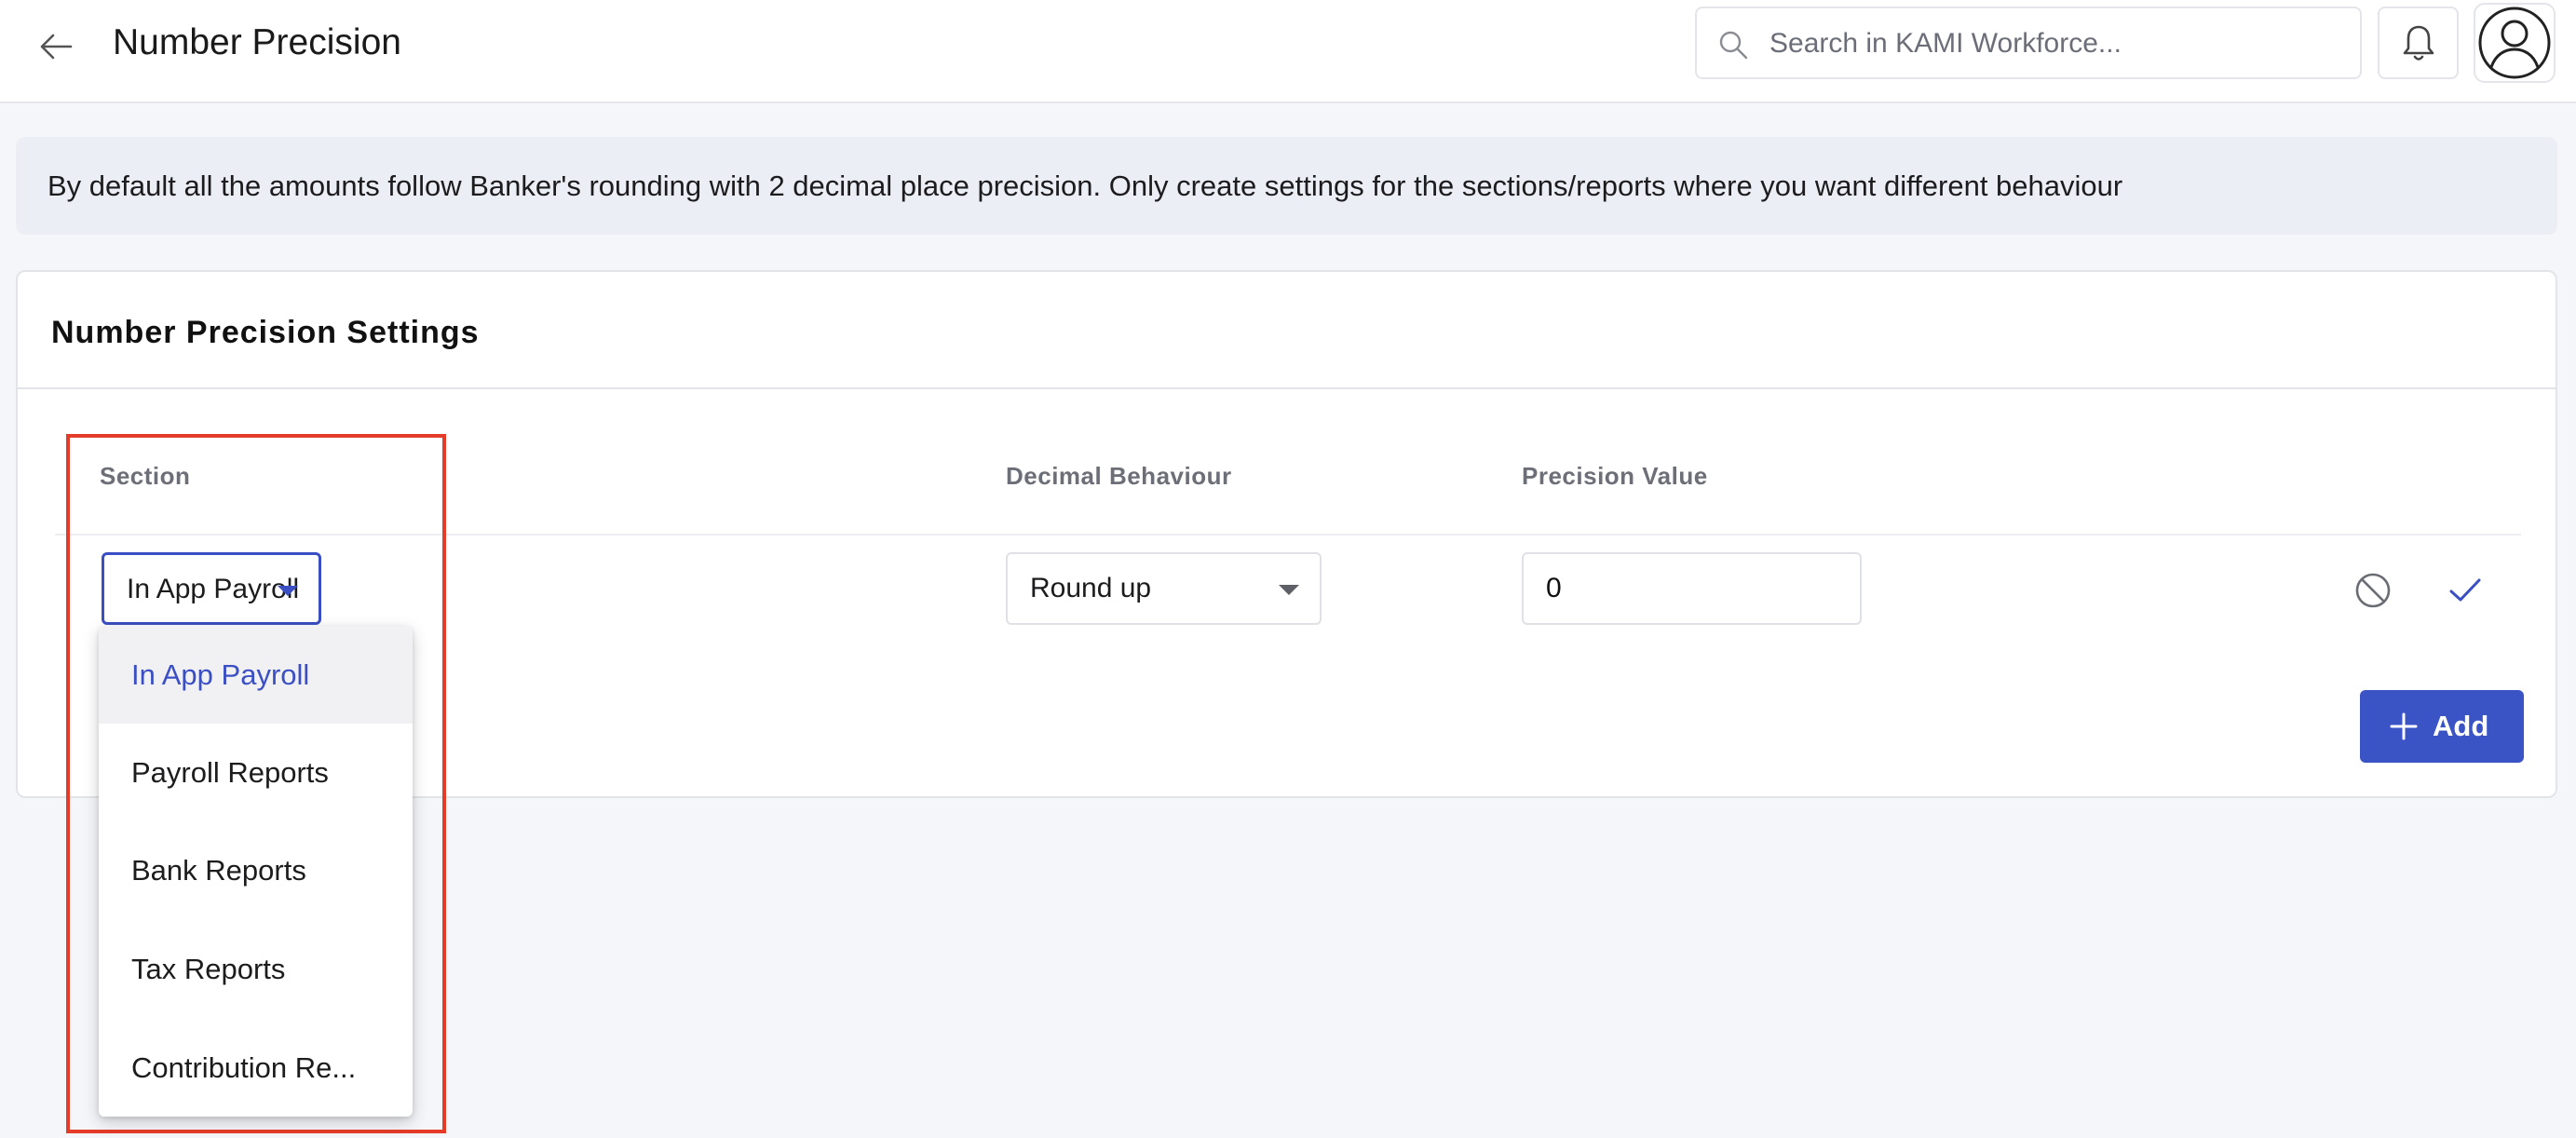 Image resolution: width=2576 pixels, height=1138 pixels. I want to click on dropdown-option-in-app-payroll: In App Payroll, so click(256, 675).